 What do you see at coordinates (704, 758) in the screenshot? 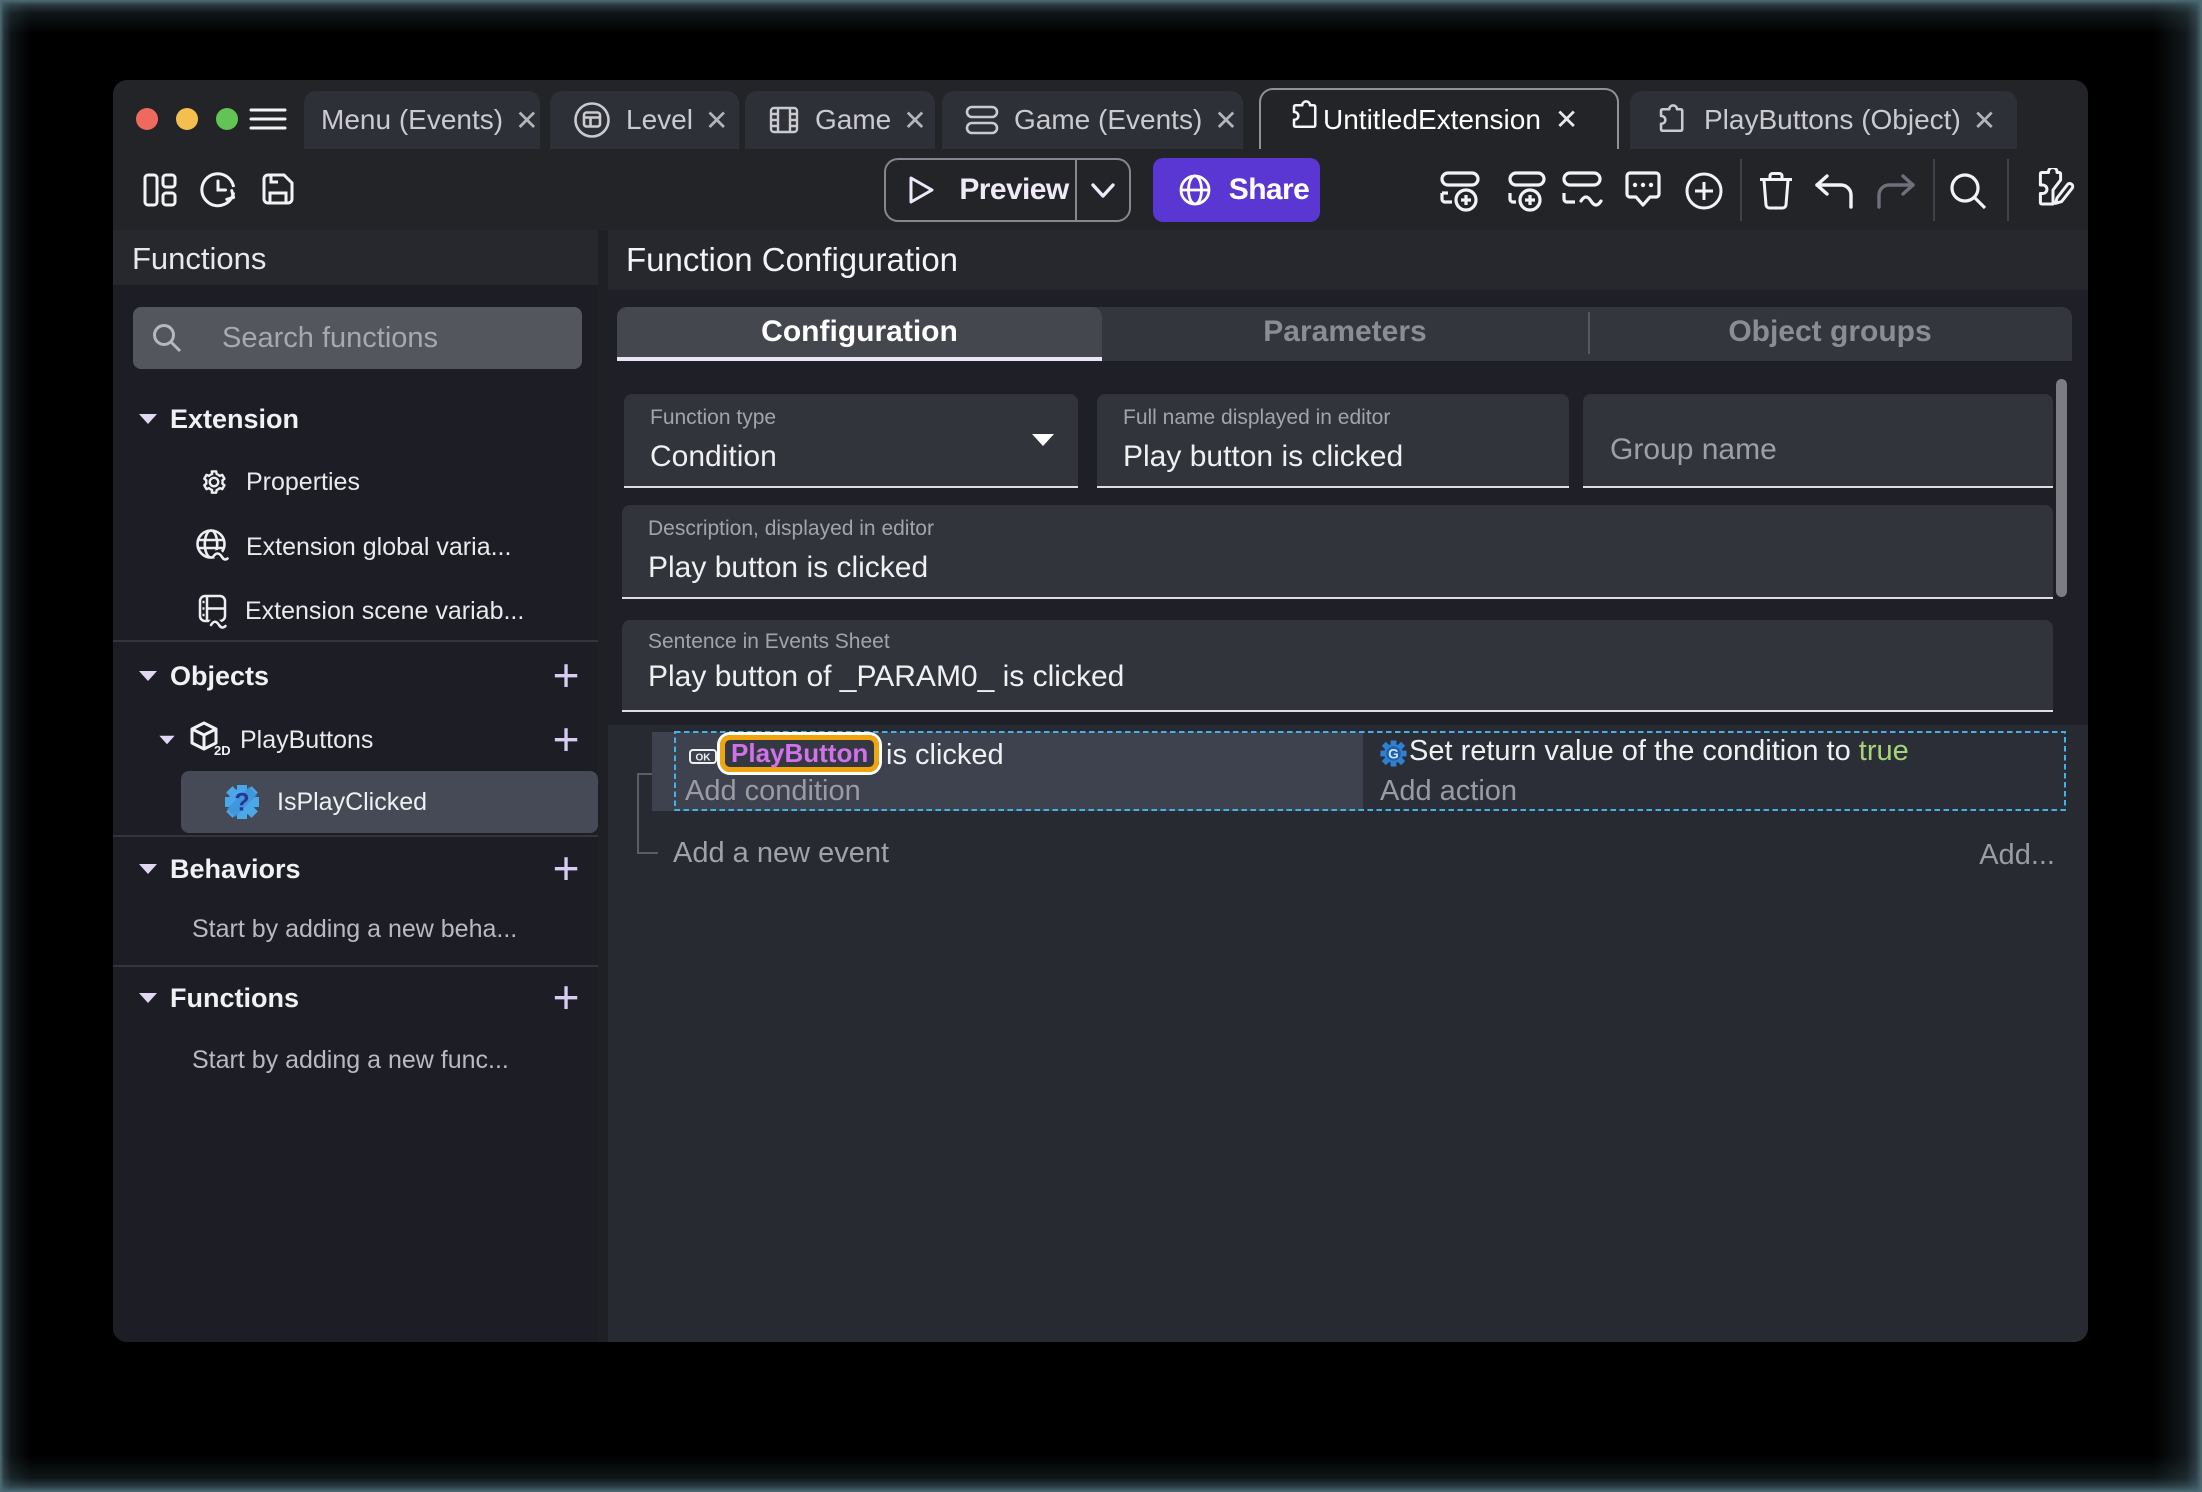
I see `svg-text: OK` at bounding box center [704, 758].